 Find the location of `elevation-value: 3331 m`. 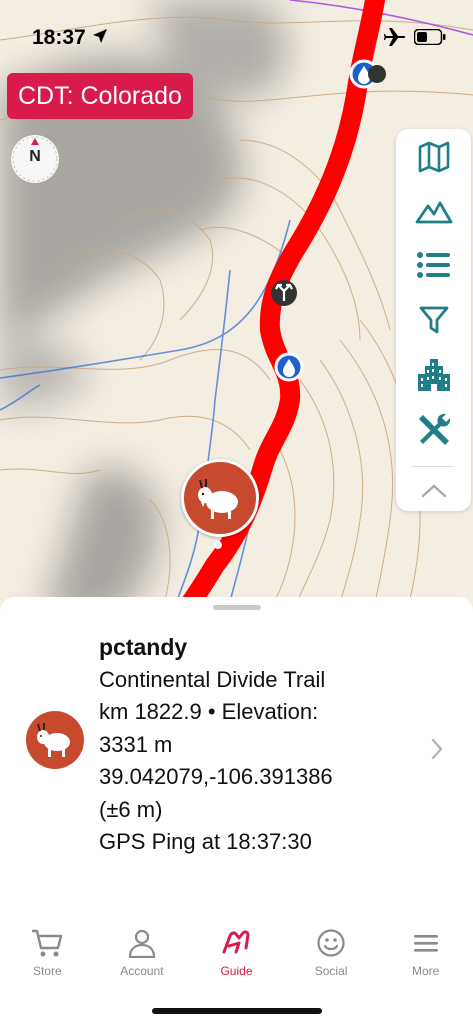

elevation-value: 3331 m is located at coordinates (136, 744).